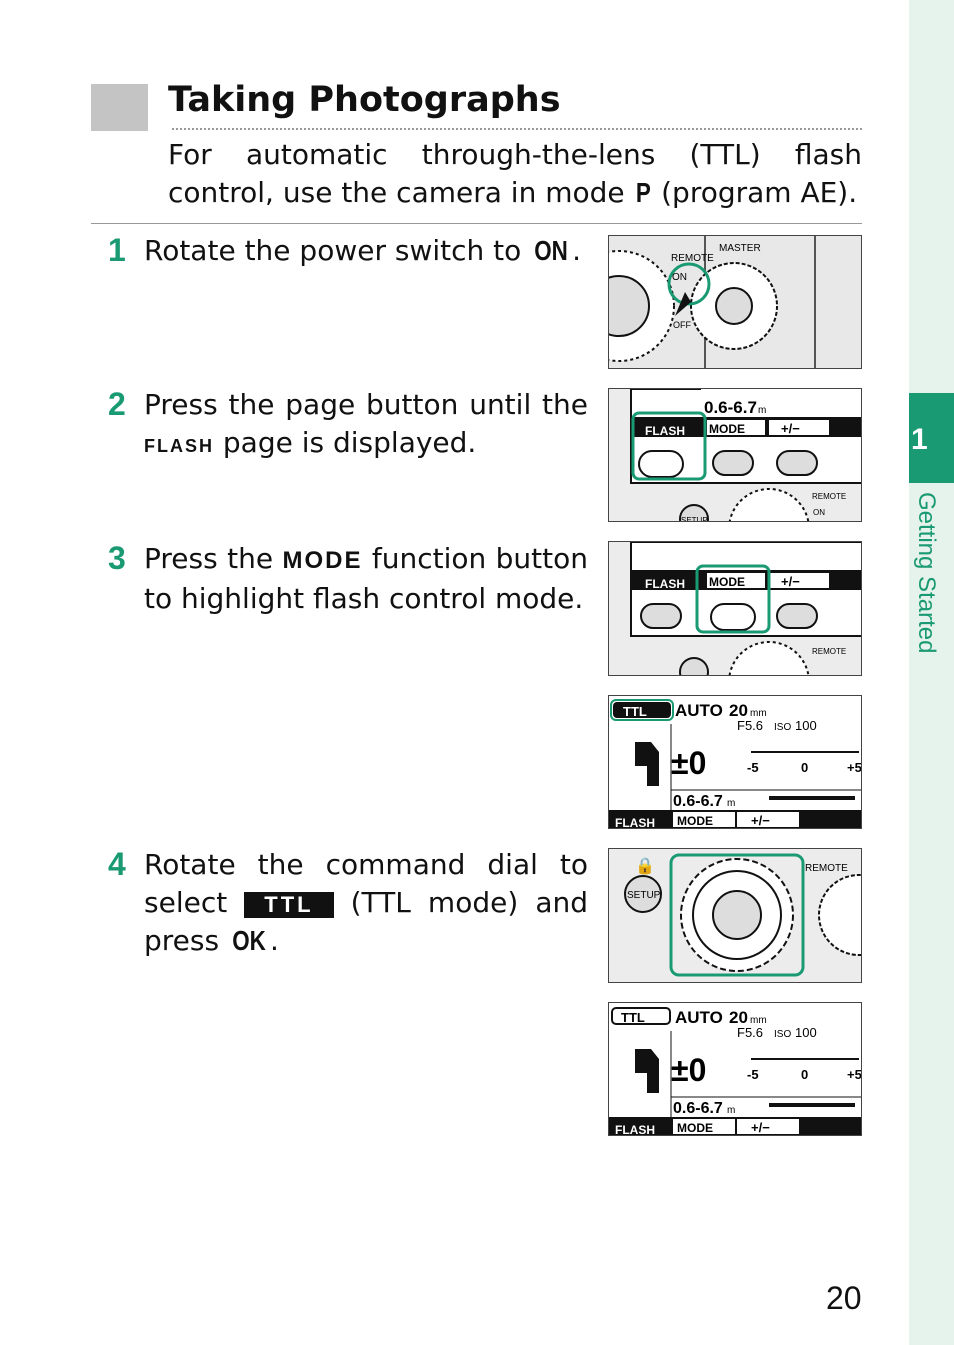 The width and height of the screenshot is (954, 1345). What do you see at coordinates (735, 915) in the screenshot?
I see `command-dial-illustration: 🔒 SETUP REMOTE` at bounding box center [735, 915].